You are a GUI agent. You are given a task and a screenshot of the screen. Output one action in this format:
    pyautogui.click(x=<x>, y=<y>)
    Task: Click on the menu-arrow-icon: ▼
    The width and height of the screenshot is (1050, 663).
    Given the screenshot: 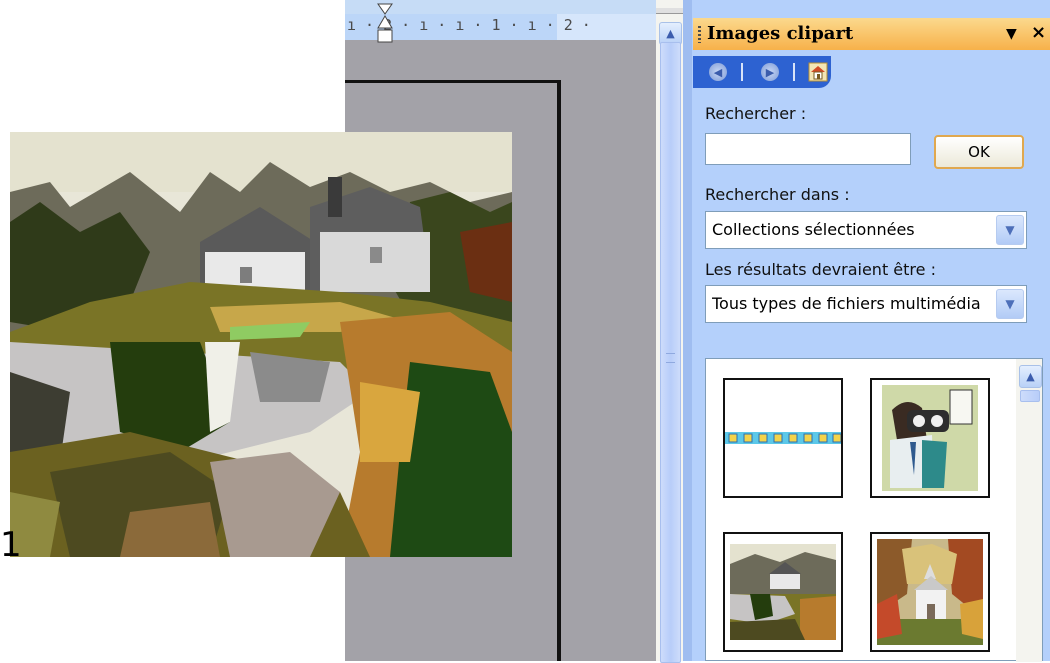 What is the action you would take?
    pyautogui.click(x=1011, y=34)
    